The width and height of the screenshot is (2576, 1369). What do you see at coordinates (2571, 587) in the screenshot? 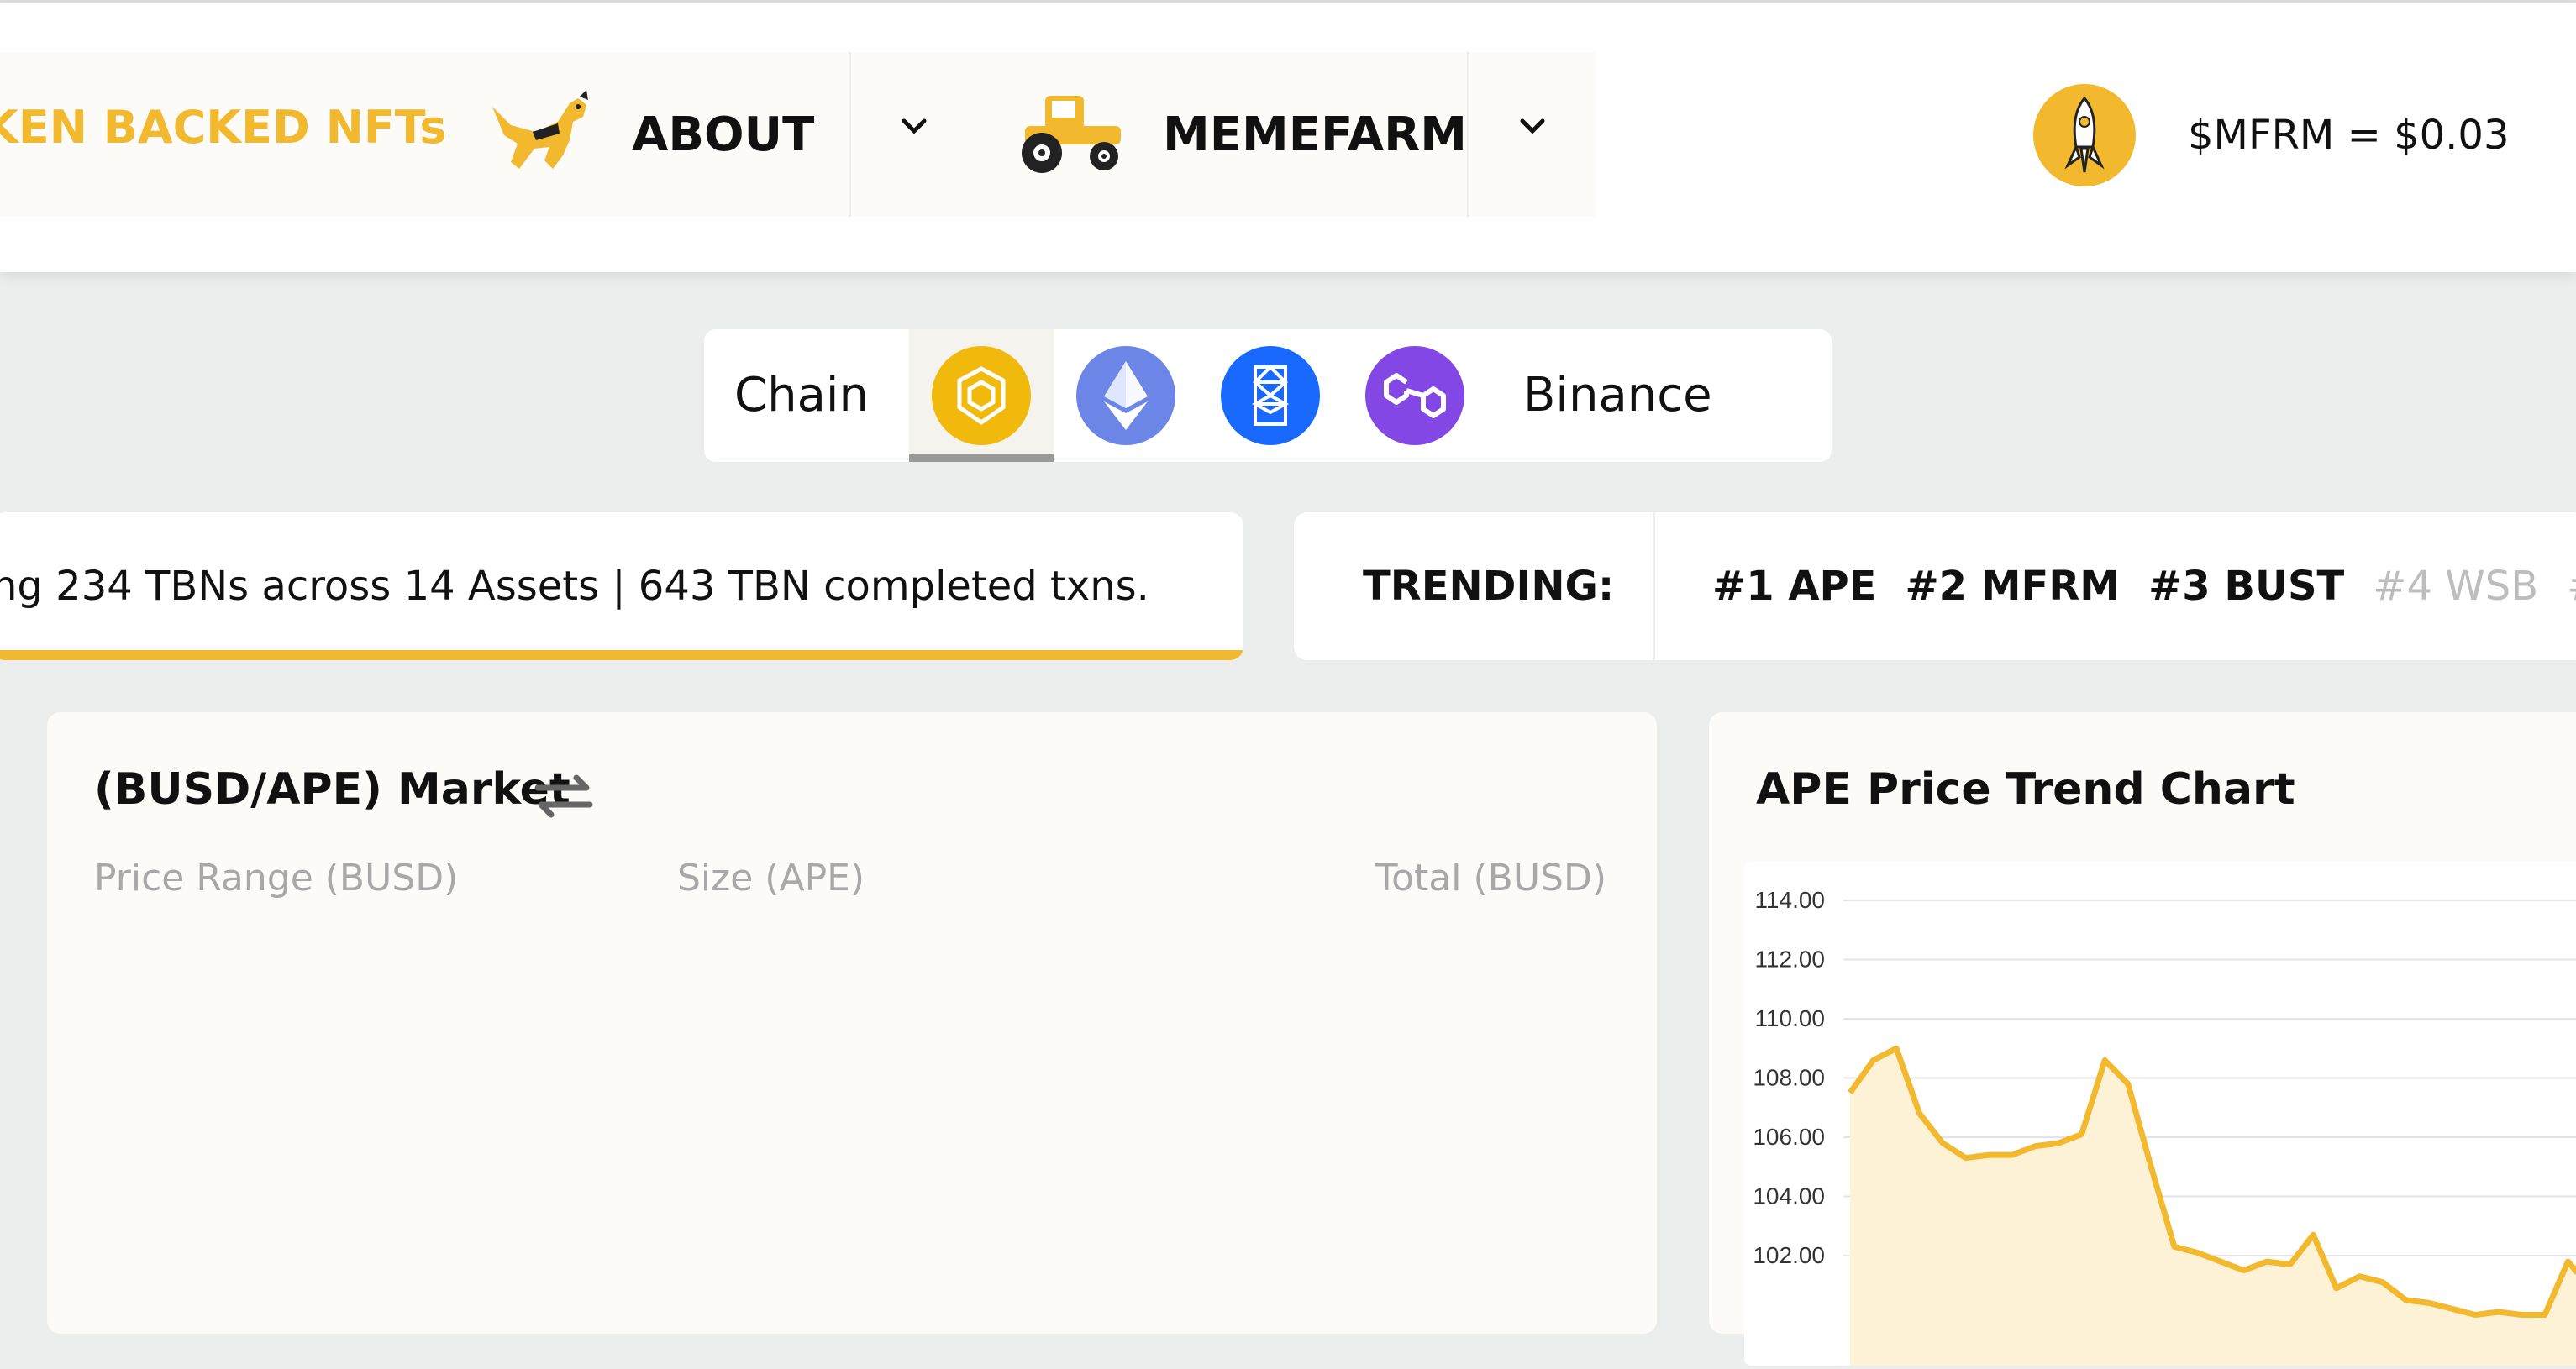
I see `trending-item: #5` at bounding box center [2571, 587].